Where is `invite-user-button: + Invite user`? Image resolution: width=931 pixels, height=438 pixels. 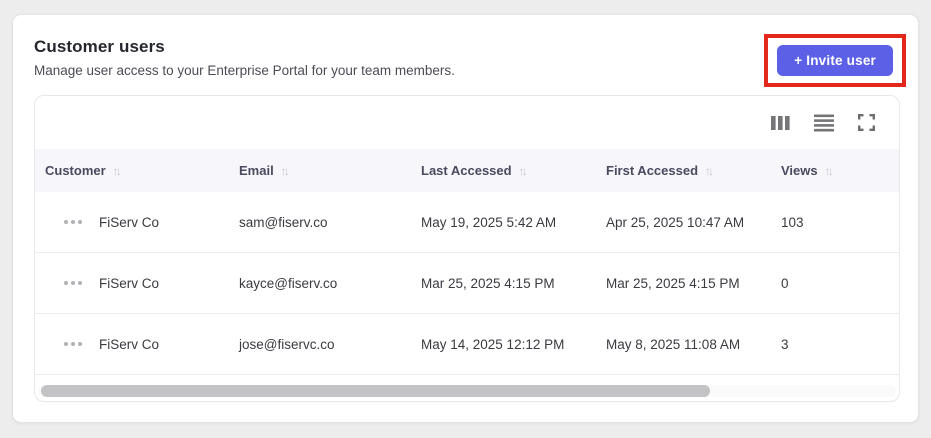
invite-user-button: + Invite user is located at coordinates (835, 60).